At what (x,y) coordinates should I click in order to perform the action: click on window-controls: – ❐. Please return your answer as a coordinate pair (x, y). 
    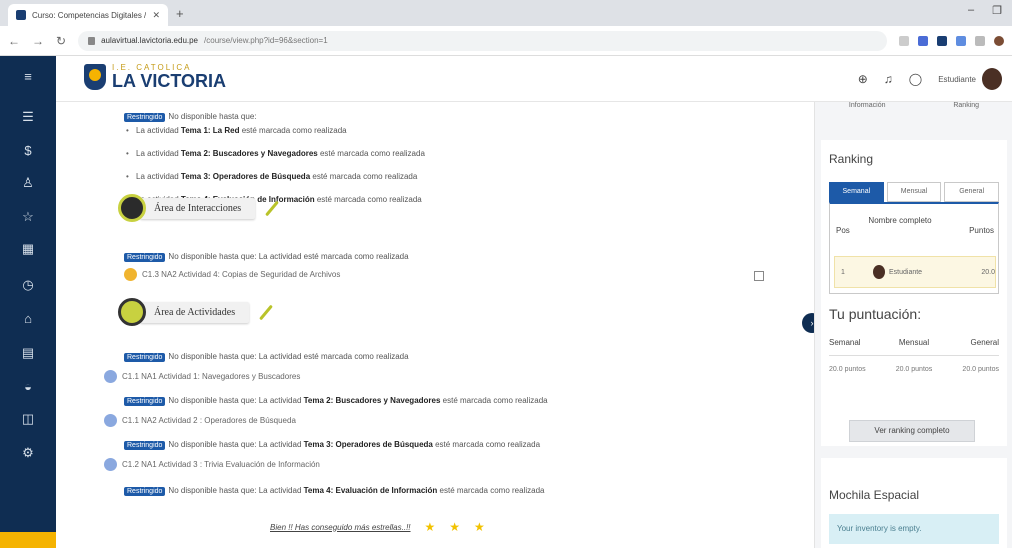
    Looking at the image, I should click on (985, 10).